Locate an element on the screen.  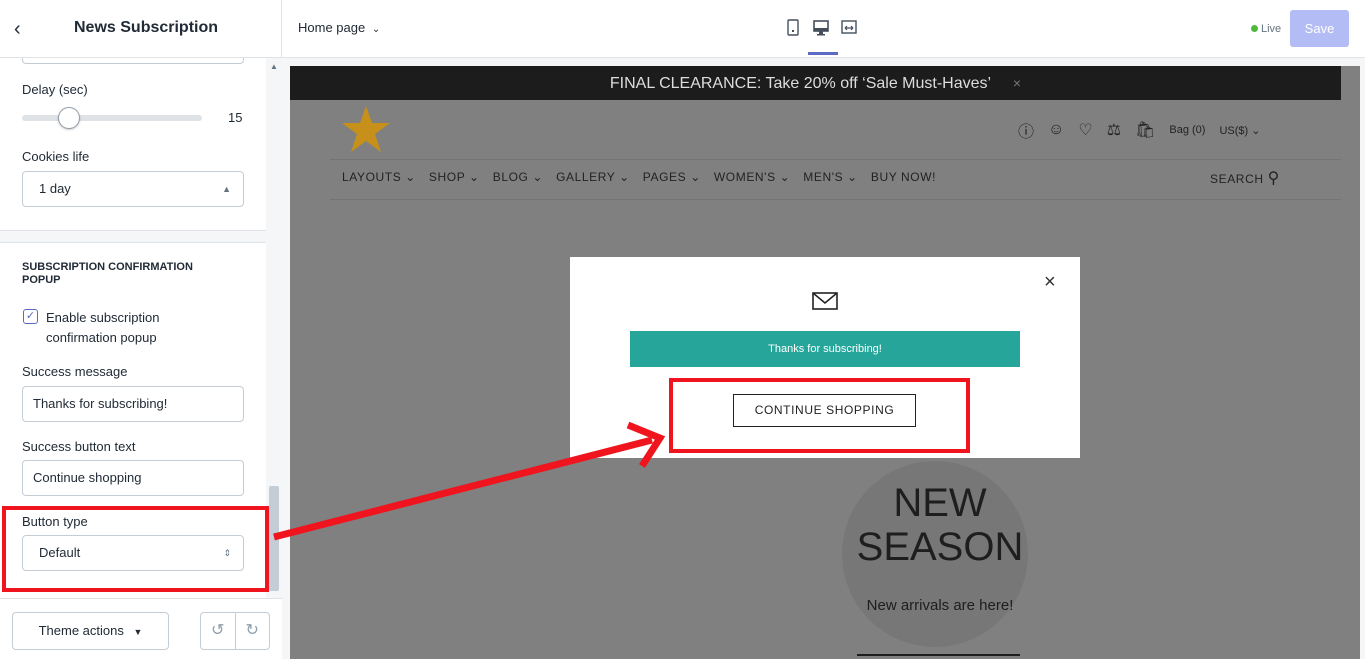
compare-scale-icon: ⚖ is located at coordinates (1114, 130).